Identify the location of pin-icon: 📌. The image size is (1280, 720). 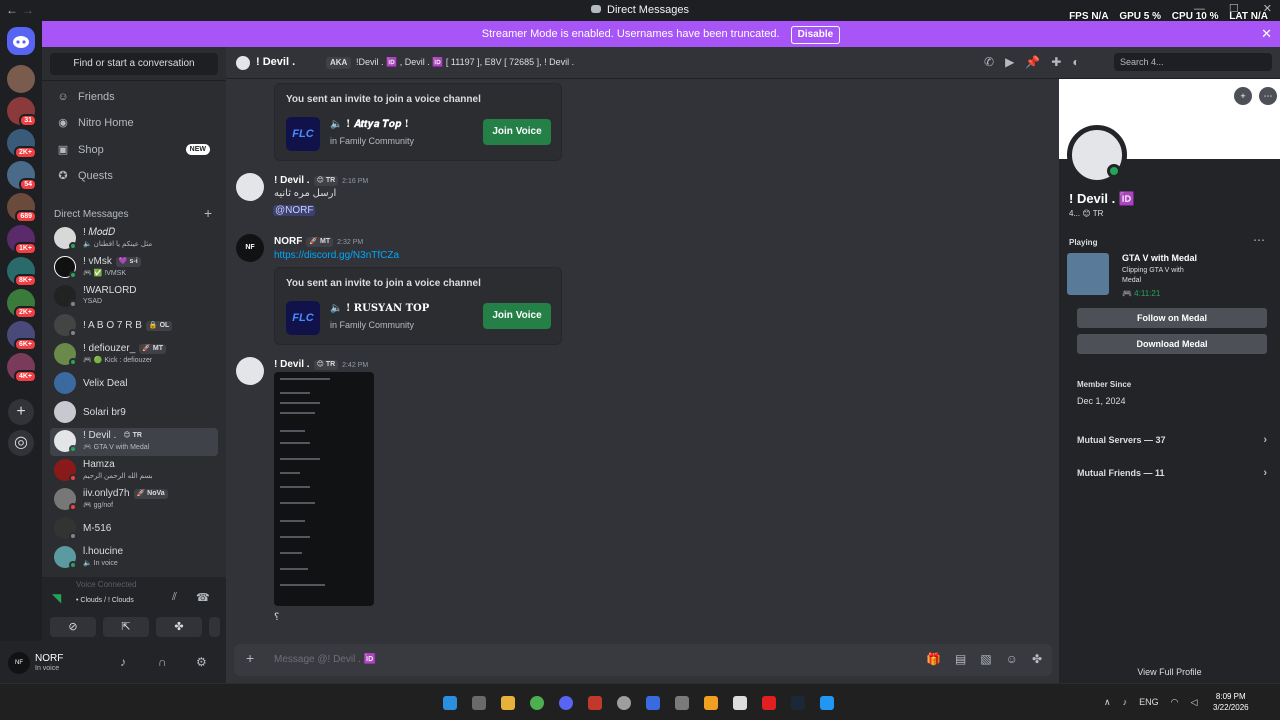
(1032, 62).